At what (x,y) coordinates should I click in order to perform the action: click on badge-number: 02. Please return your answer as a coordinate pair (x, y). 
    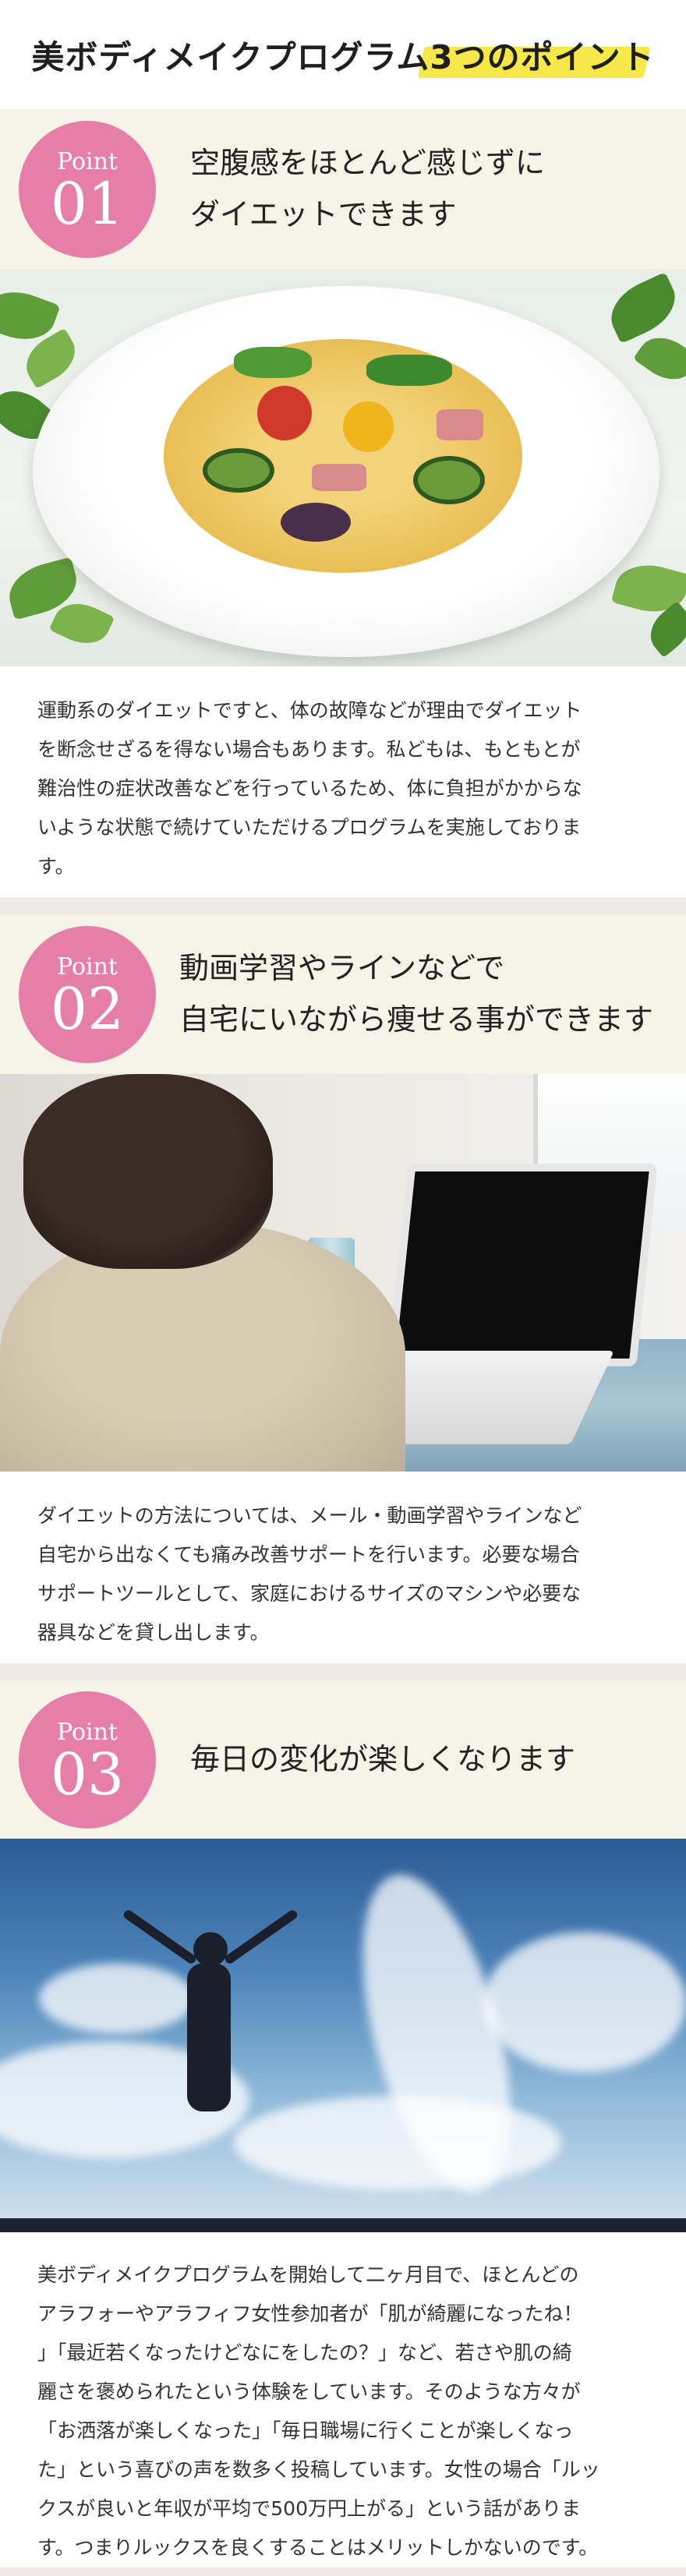
    Looking at the image, I should click on (87, 1009).